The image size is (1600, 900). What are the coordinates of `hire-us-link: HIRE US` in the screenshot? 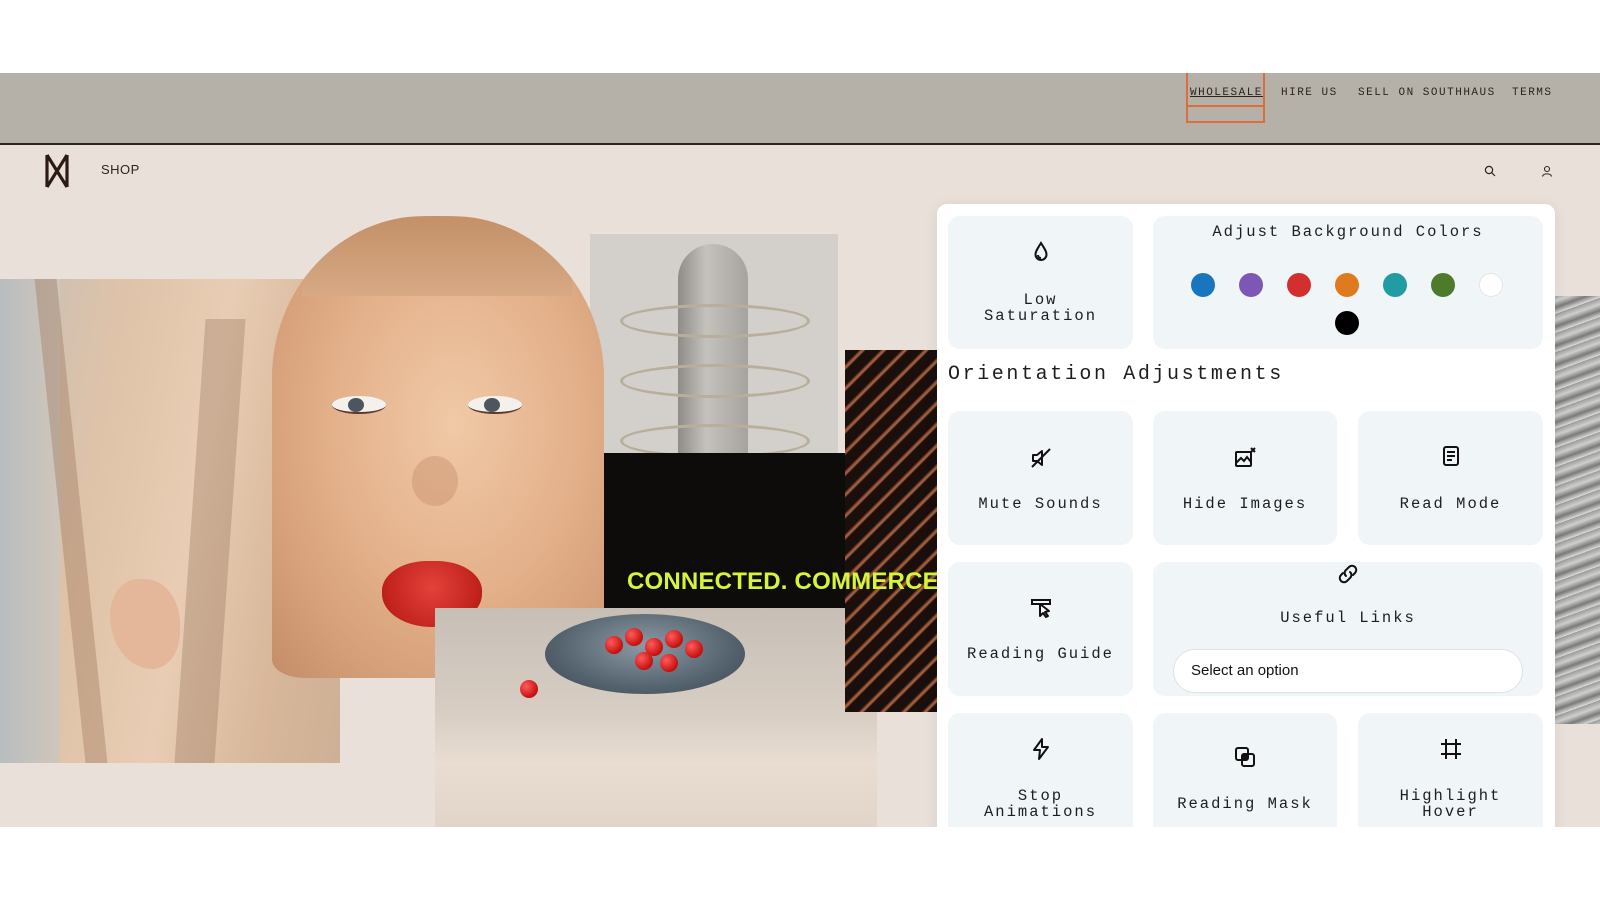 It's located at (1309, 93).